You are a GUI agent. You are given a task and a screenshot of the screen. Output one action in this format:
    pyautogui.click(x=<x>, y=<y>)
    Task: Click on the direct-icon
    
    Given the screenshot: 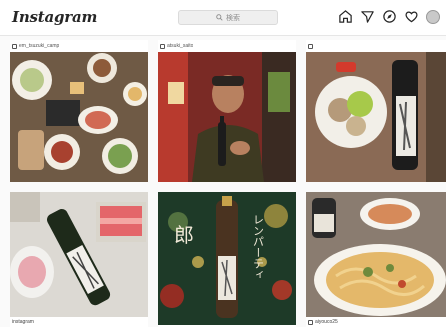 What is the action you would take?
    pyautogui.click(x=367, y=16)
    